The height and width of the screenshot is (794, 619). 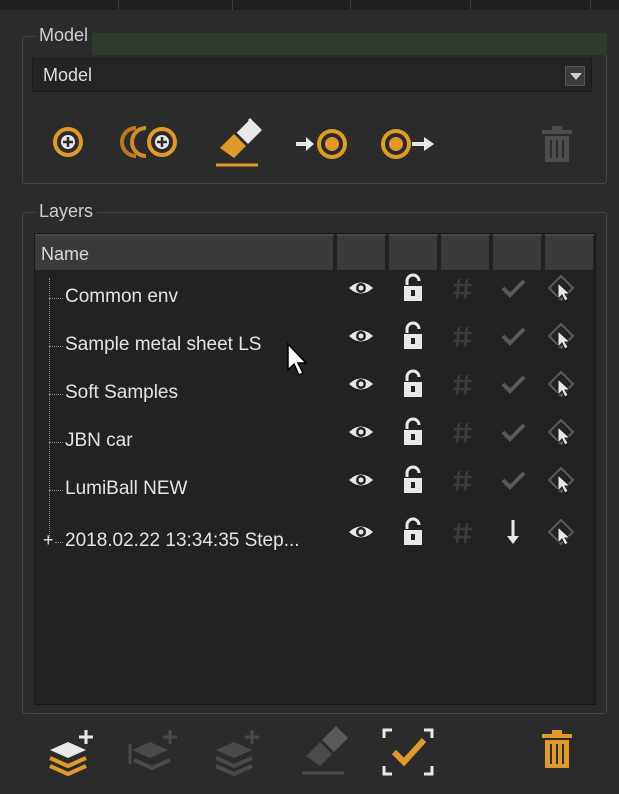 What do you see at coordinates (298, 360) in the screenshot?
I see `mouse-cursor-icon` at bounding box center [298, 360].